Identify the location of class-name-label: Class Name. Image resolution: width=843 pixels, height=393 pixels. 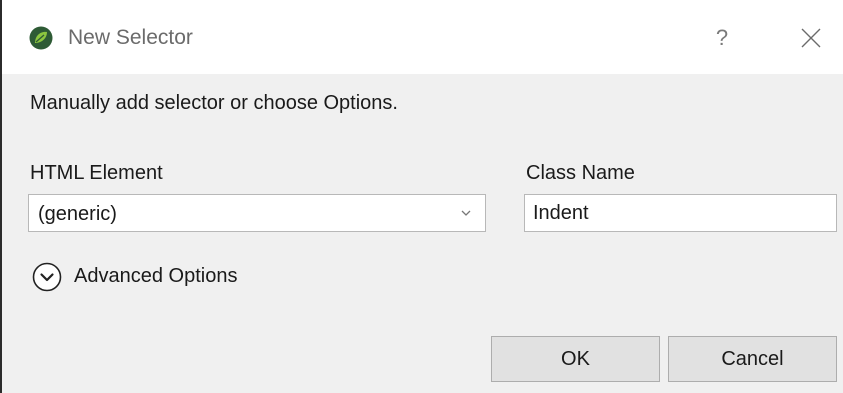
(580, 173).